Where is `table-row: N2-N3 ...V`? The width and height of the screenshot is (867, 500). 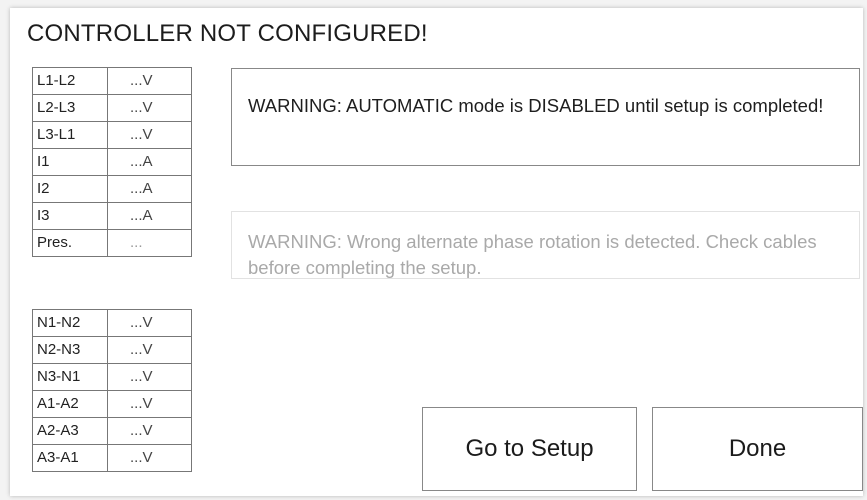 table-row: N2-N3 ...V is located at coordinates (112, 350).